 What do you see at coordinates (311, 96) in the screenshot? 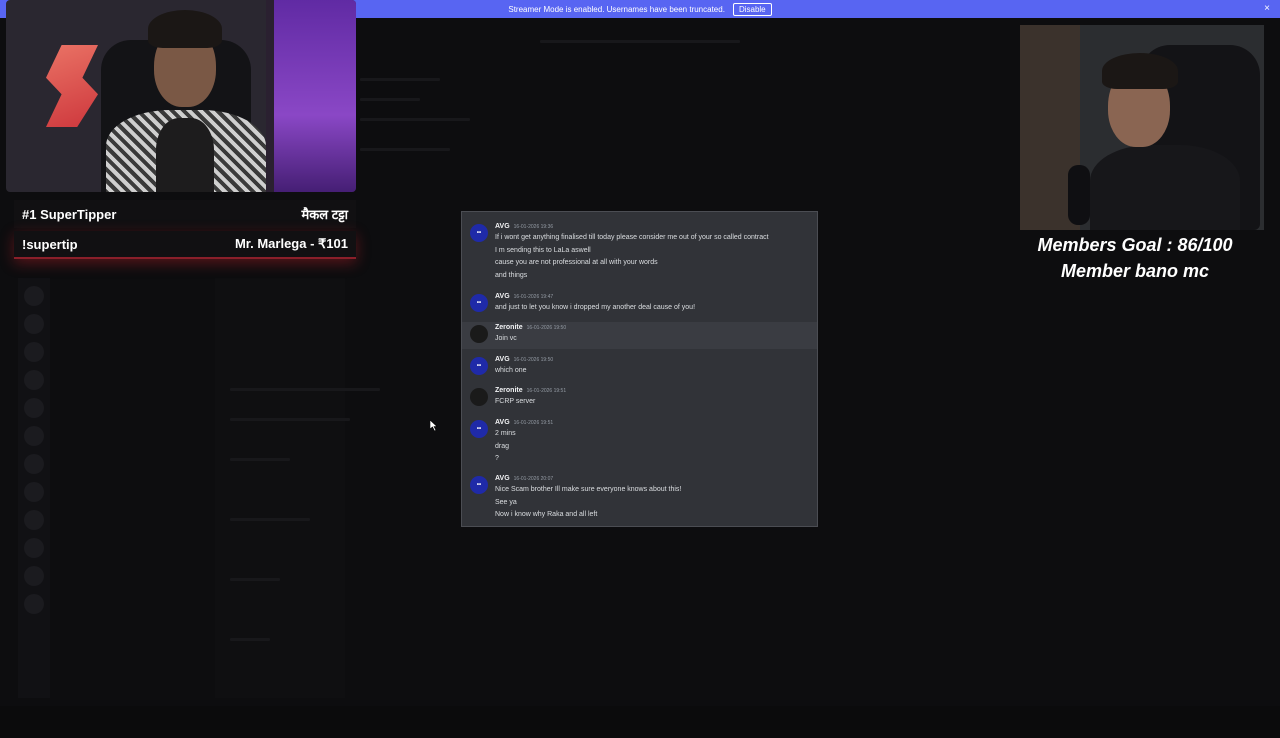
I see `purple-light` at bounding box center [311, 96].